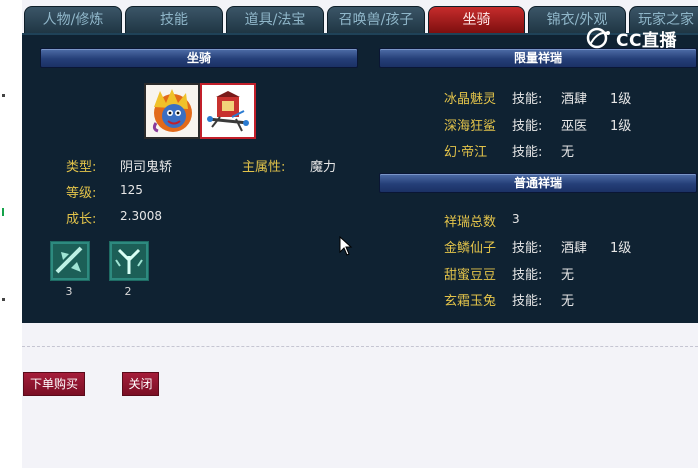 This screenshot has width=698, height=468. What do you see at coordinates (81, 193) in the screenshot?
I see `level-label: 等级:` at bounding box center [81, 193].